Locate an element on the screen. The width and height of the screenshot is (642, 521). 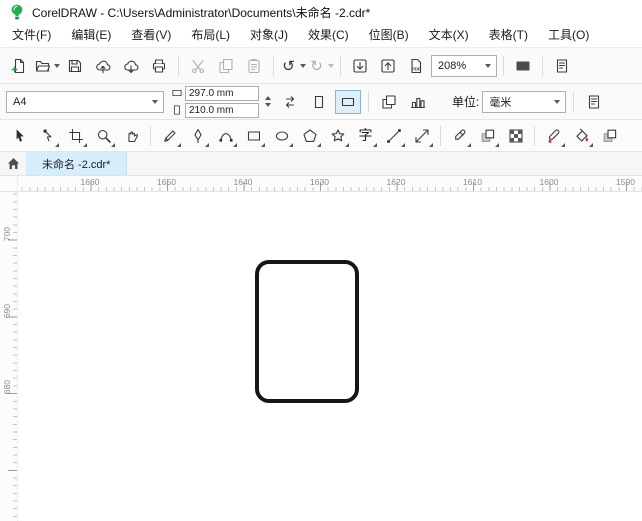
document-tab-label: 未命名 -2.cdr* is located at coordinates (76, 164).